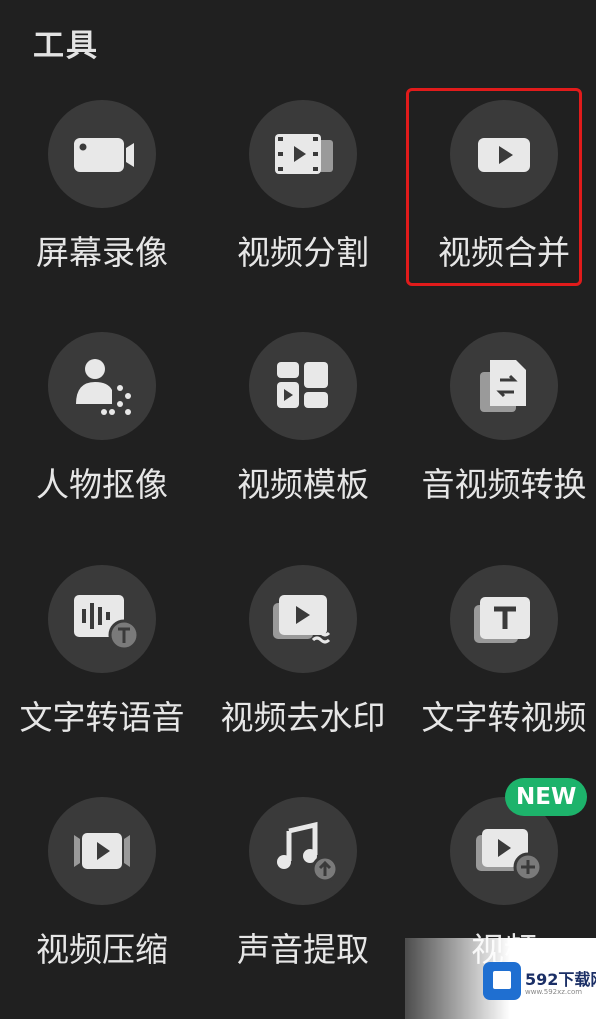  I want to click on section-title: 工具, so click(66, 46).